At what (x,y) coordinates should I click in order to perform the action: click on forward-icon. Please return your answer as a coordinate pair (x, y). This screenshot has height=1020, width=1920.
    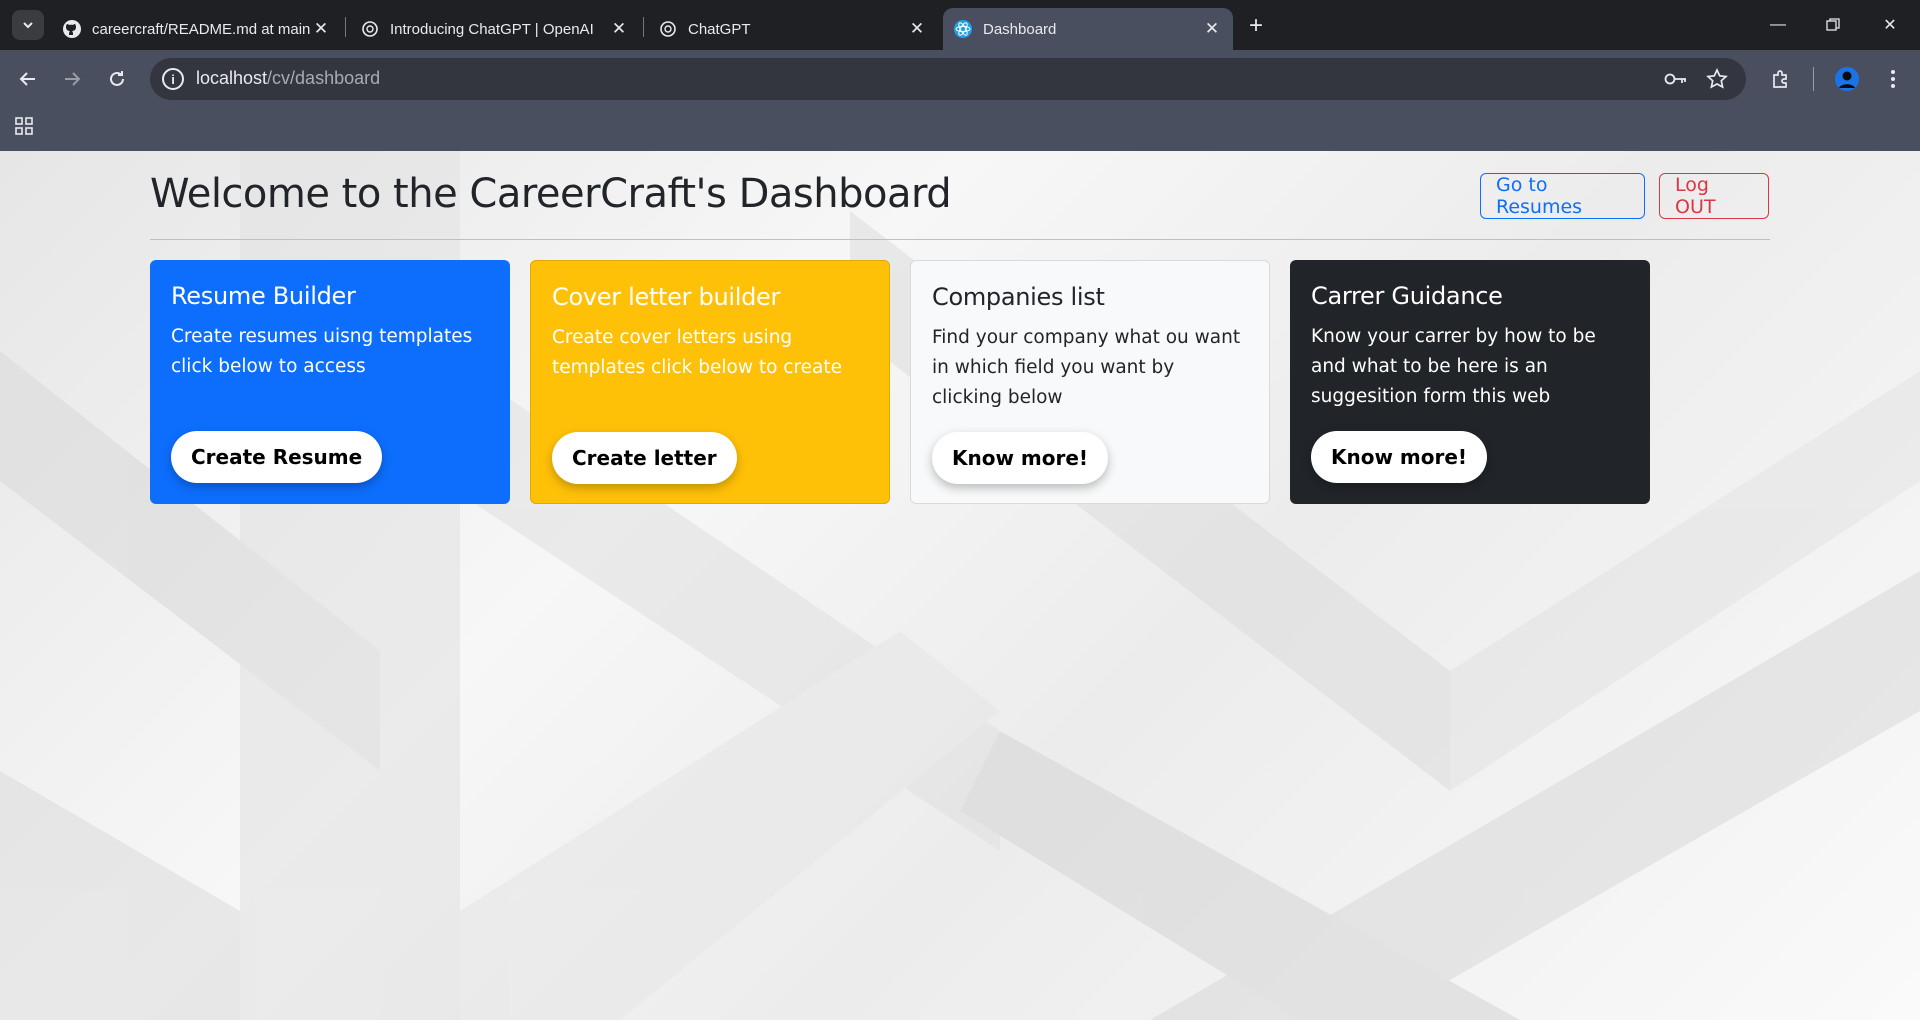
    Looking at the image, I should click on (72, 79).